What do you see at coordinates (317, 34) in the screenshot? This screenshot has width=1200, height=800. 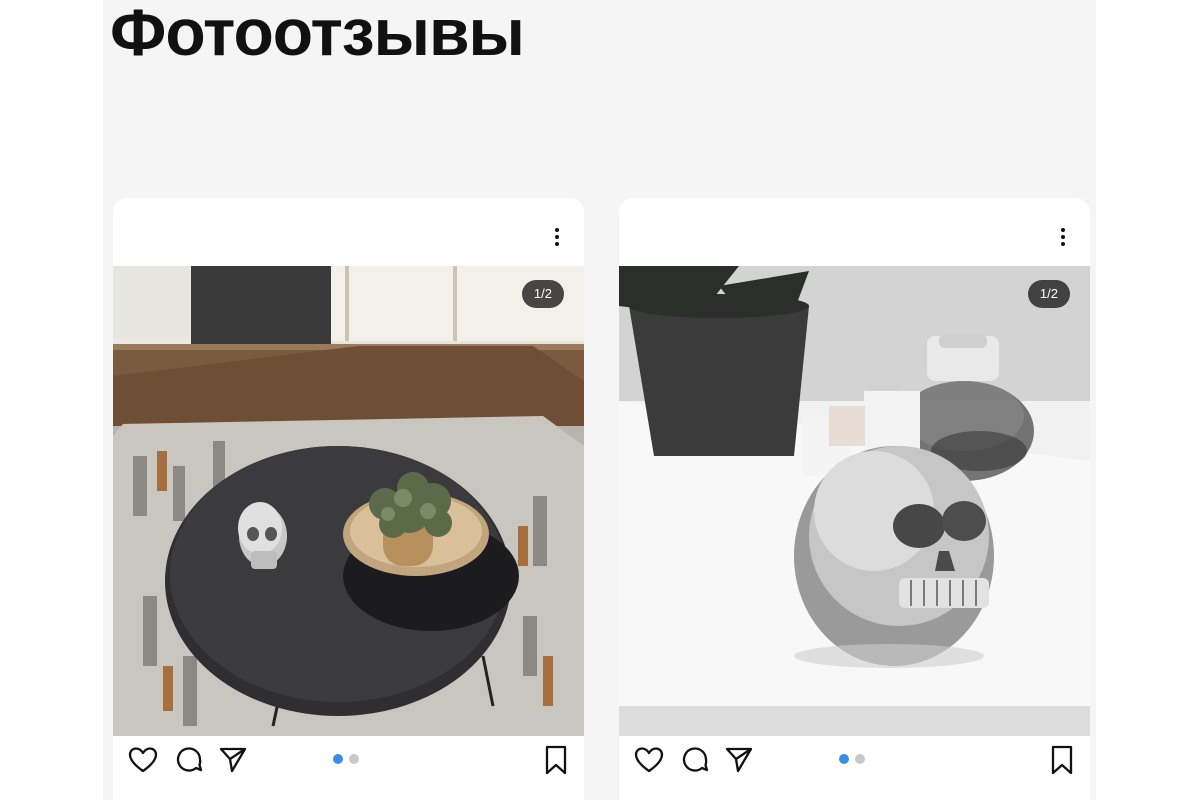 I see `page-title: Фотоотзывы` at bounding box center [317, 34].